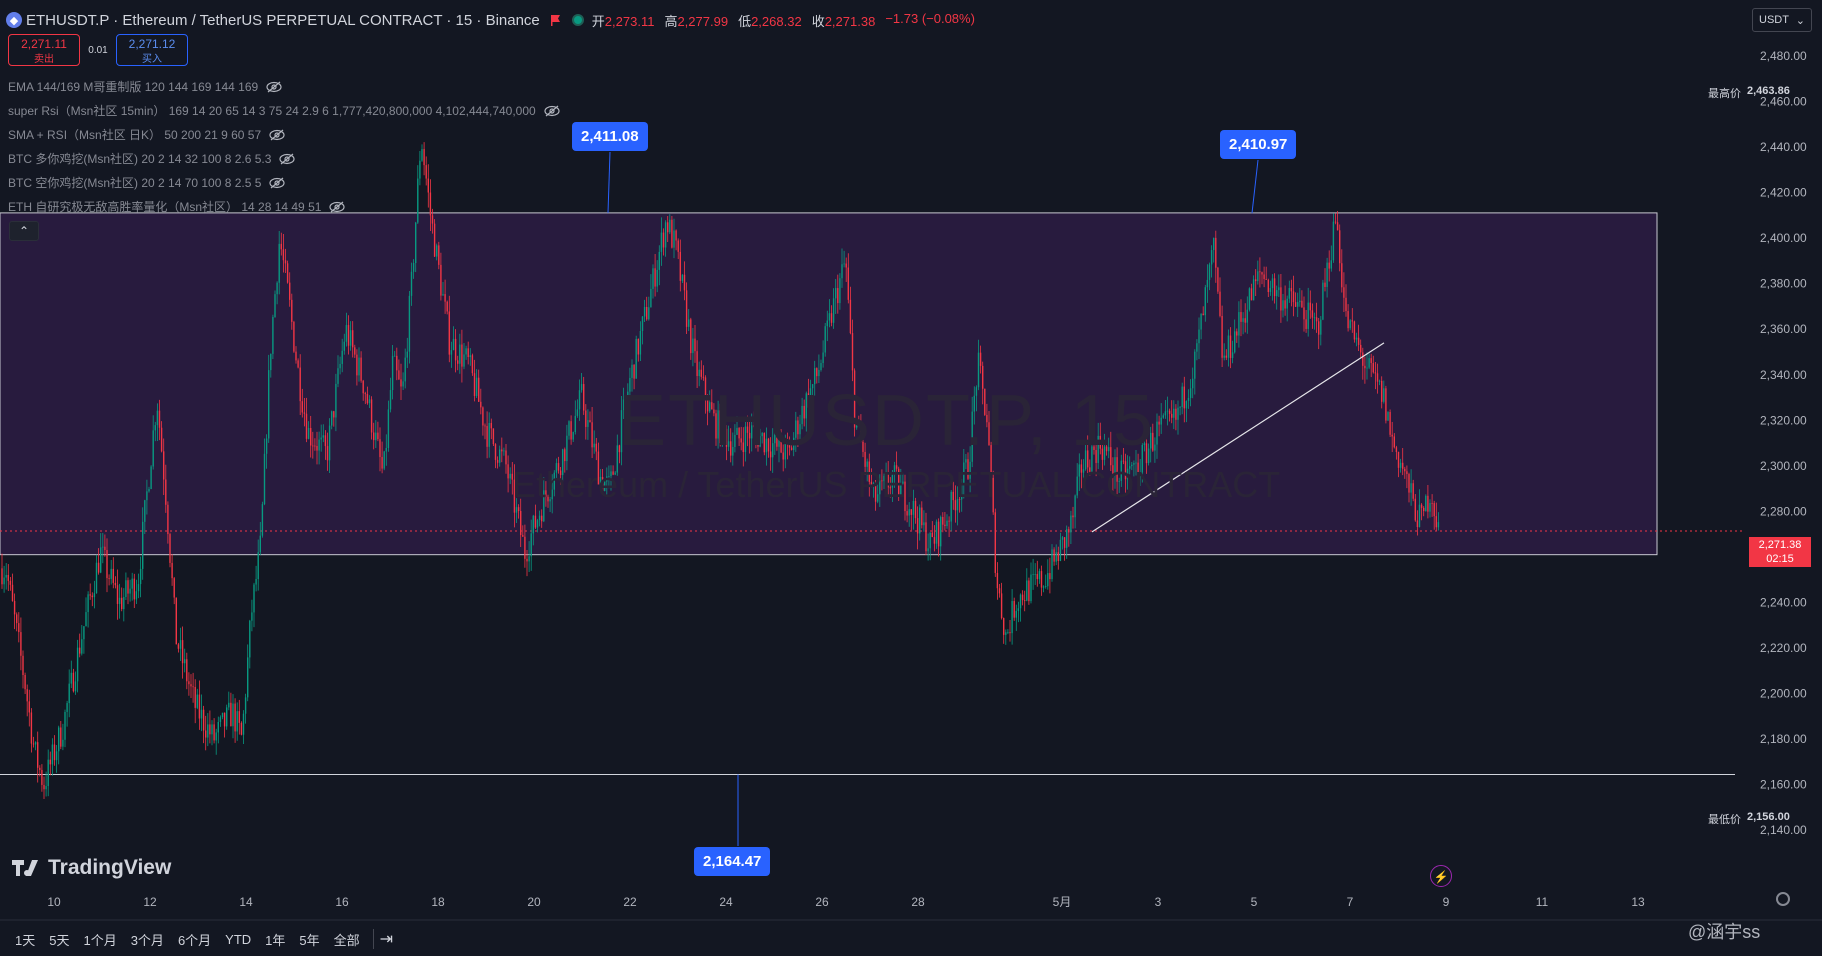 The height and width of the screenshot is (956, 1822). Describe the element at coordinates (152, 50) in the screenshot. I see `buy-button: 2,271.12 买入` at that location.